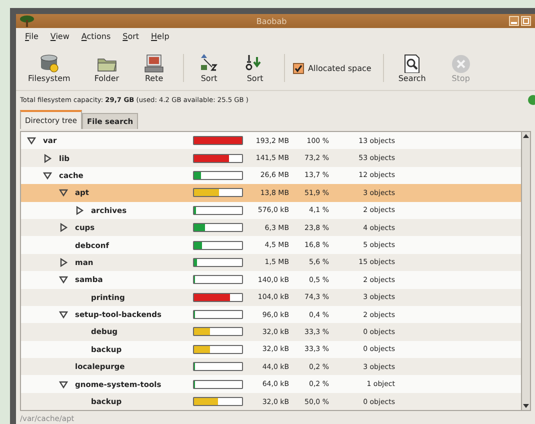 This screenshot has height=424, width=535. What do you see at coordinates (49, 63) in the screenshot?
I see `drive-icon` at bounding box center [49, 63].